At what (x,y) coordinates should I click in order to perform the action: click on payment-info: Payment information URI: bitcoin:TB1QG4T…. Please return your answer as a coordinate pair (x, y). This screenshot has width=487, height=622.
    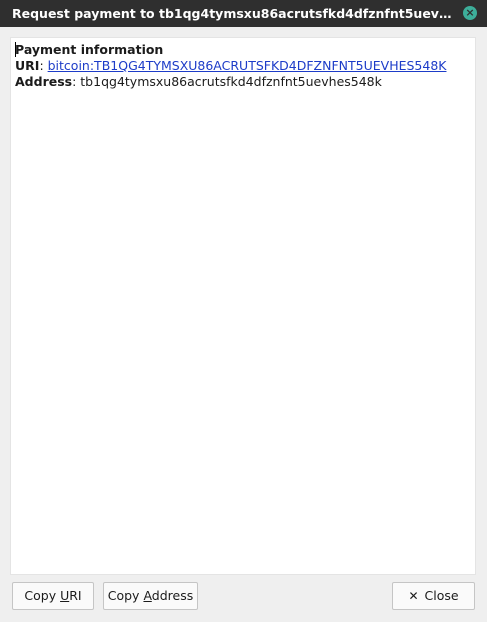
    Looking at the image, I should click on (230, 66).